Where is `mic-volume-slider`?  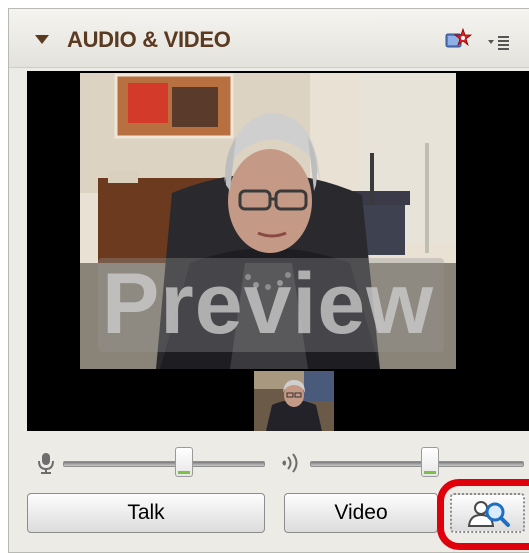
mic-volume-slider is located at coordinates (164, 464).